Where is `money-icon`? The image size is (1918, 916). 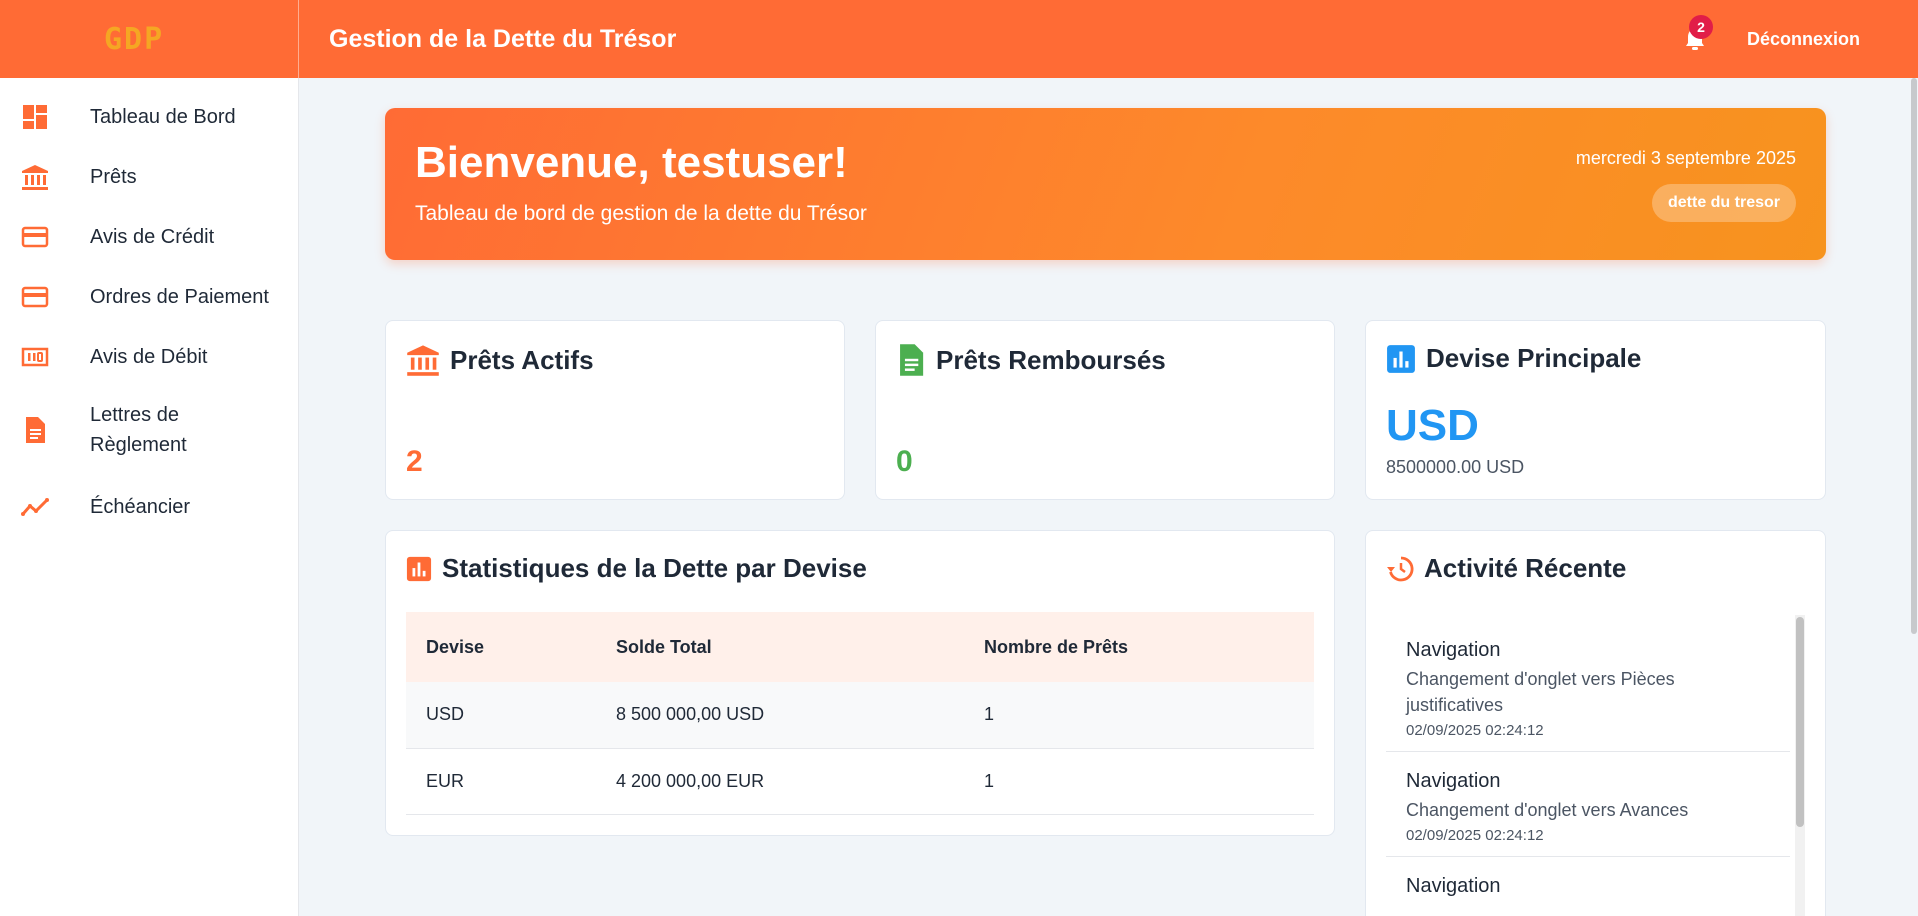 money-icon is located at coordinates (35, 357).